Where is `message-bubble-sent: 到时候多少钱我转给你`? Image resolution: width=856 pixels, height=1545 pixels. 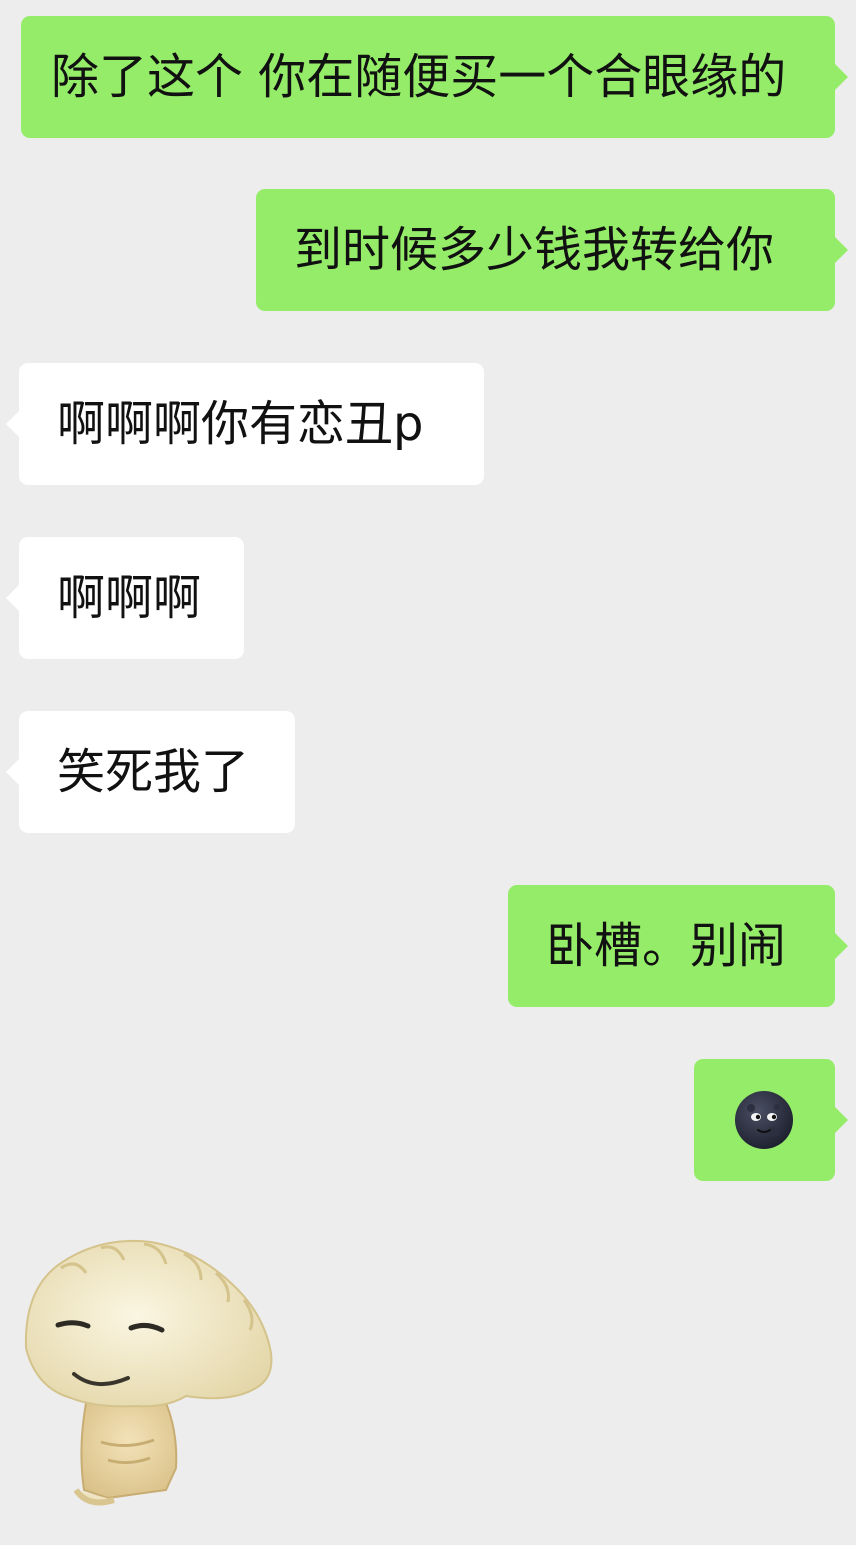
message-bubble-sent: 到时候多少钱我转给你 is located at coordinates (552, 250).